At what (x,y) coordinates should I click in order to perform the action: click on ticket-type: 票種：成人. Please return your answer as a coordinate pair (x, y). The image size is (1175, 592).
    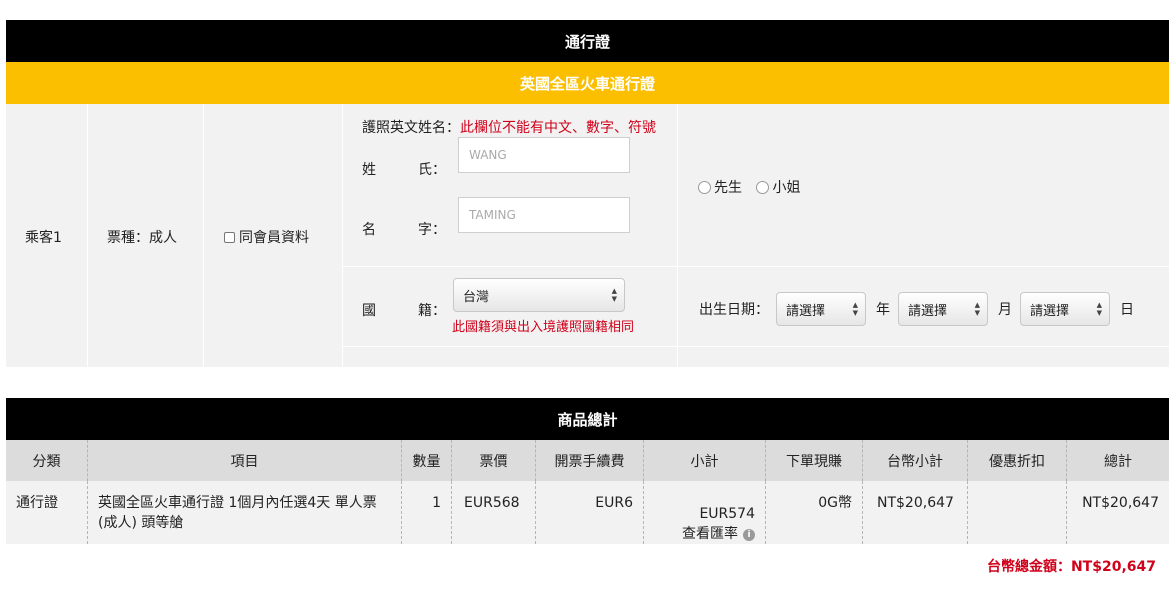
    Looking at the image, I should click on (142, 238).